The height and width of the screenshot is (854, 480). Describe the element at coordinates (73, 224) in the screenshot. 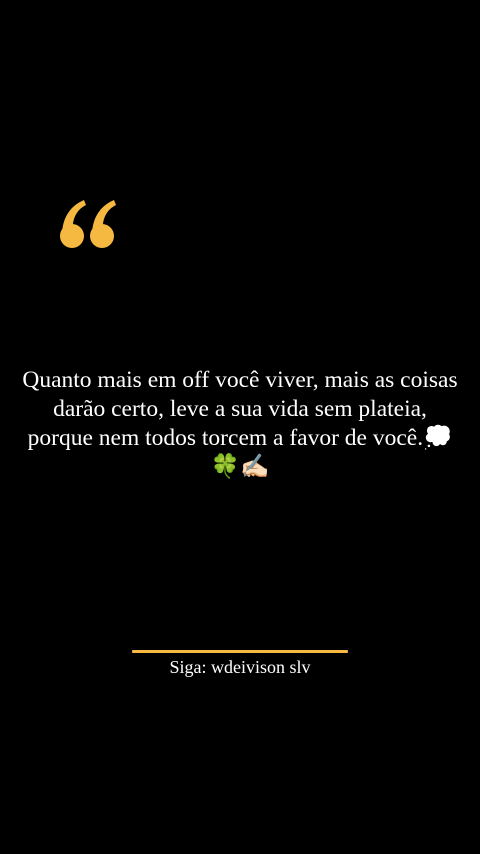

I see `quote-glyph-left` at that location.